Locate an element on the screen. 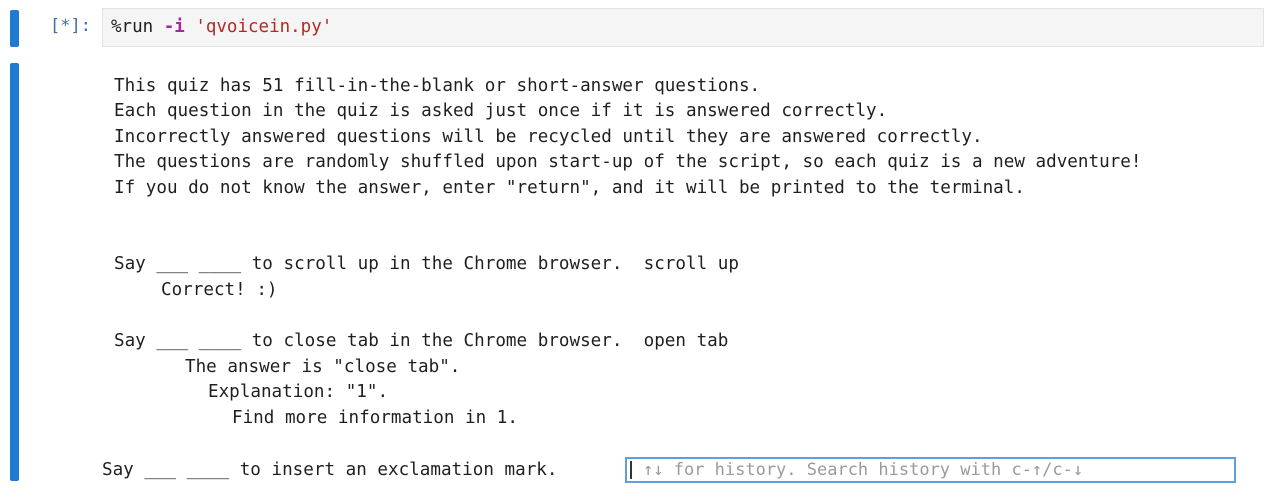  output-cell-indicator is located at coordinates (14, 272).